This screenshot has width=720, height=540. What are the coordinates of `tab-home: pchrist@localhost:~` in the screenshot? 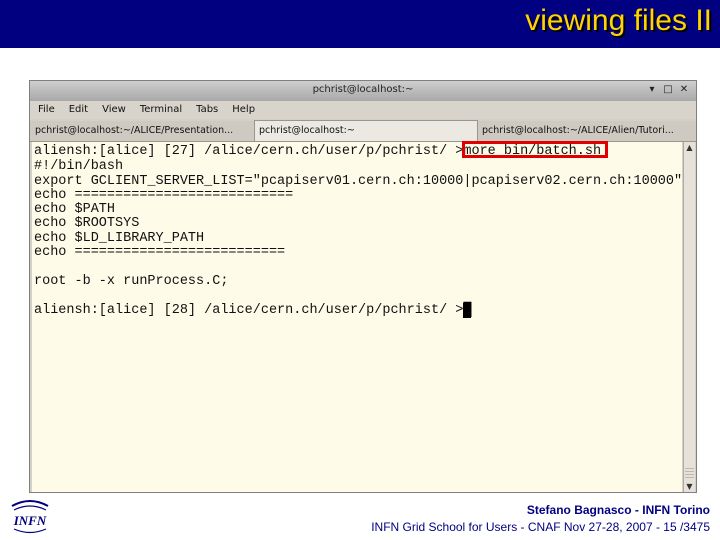 It's located at (366, 130).